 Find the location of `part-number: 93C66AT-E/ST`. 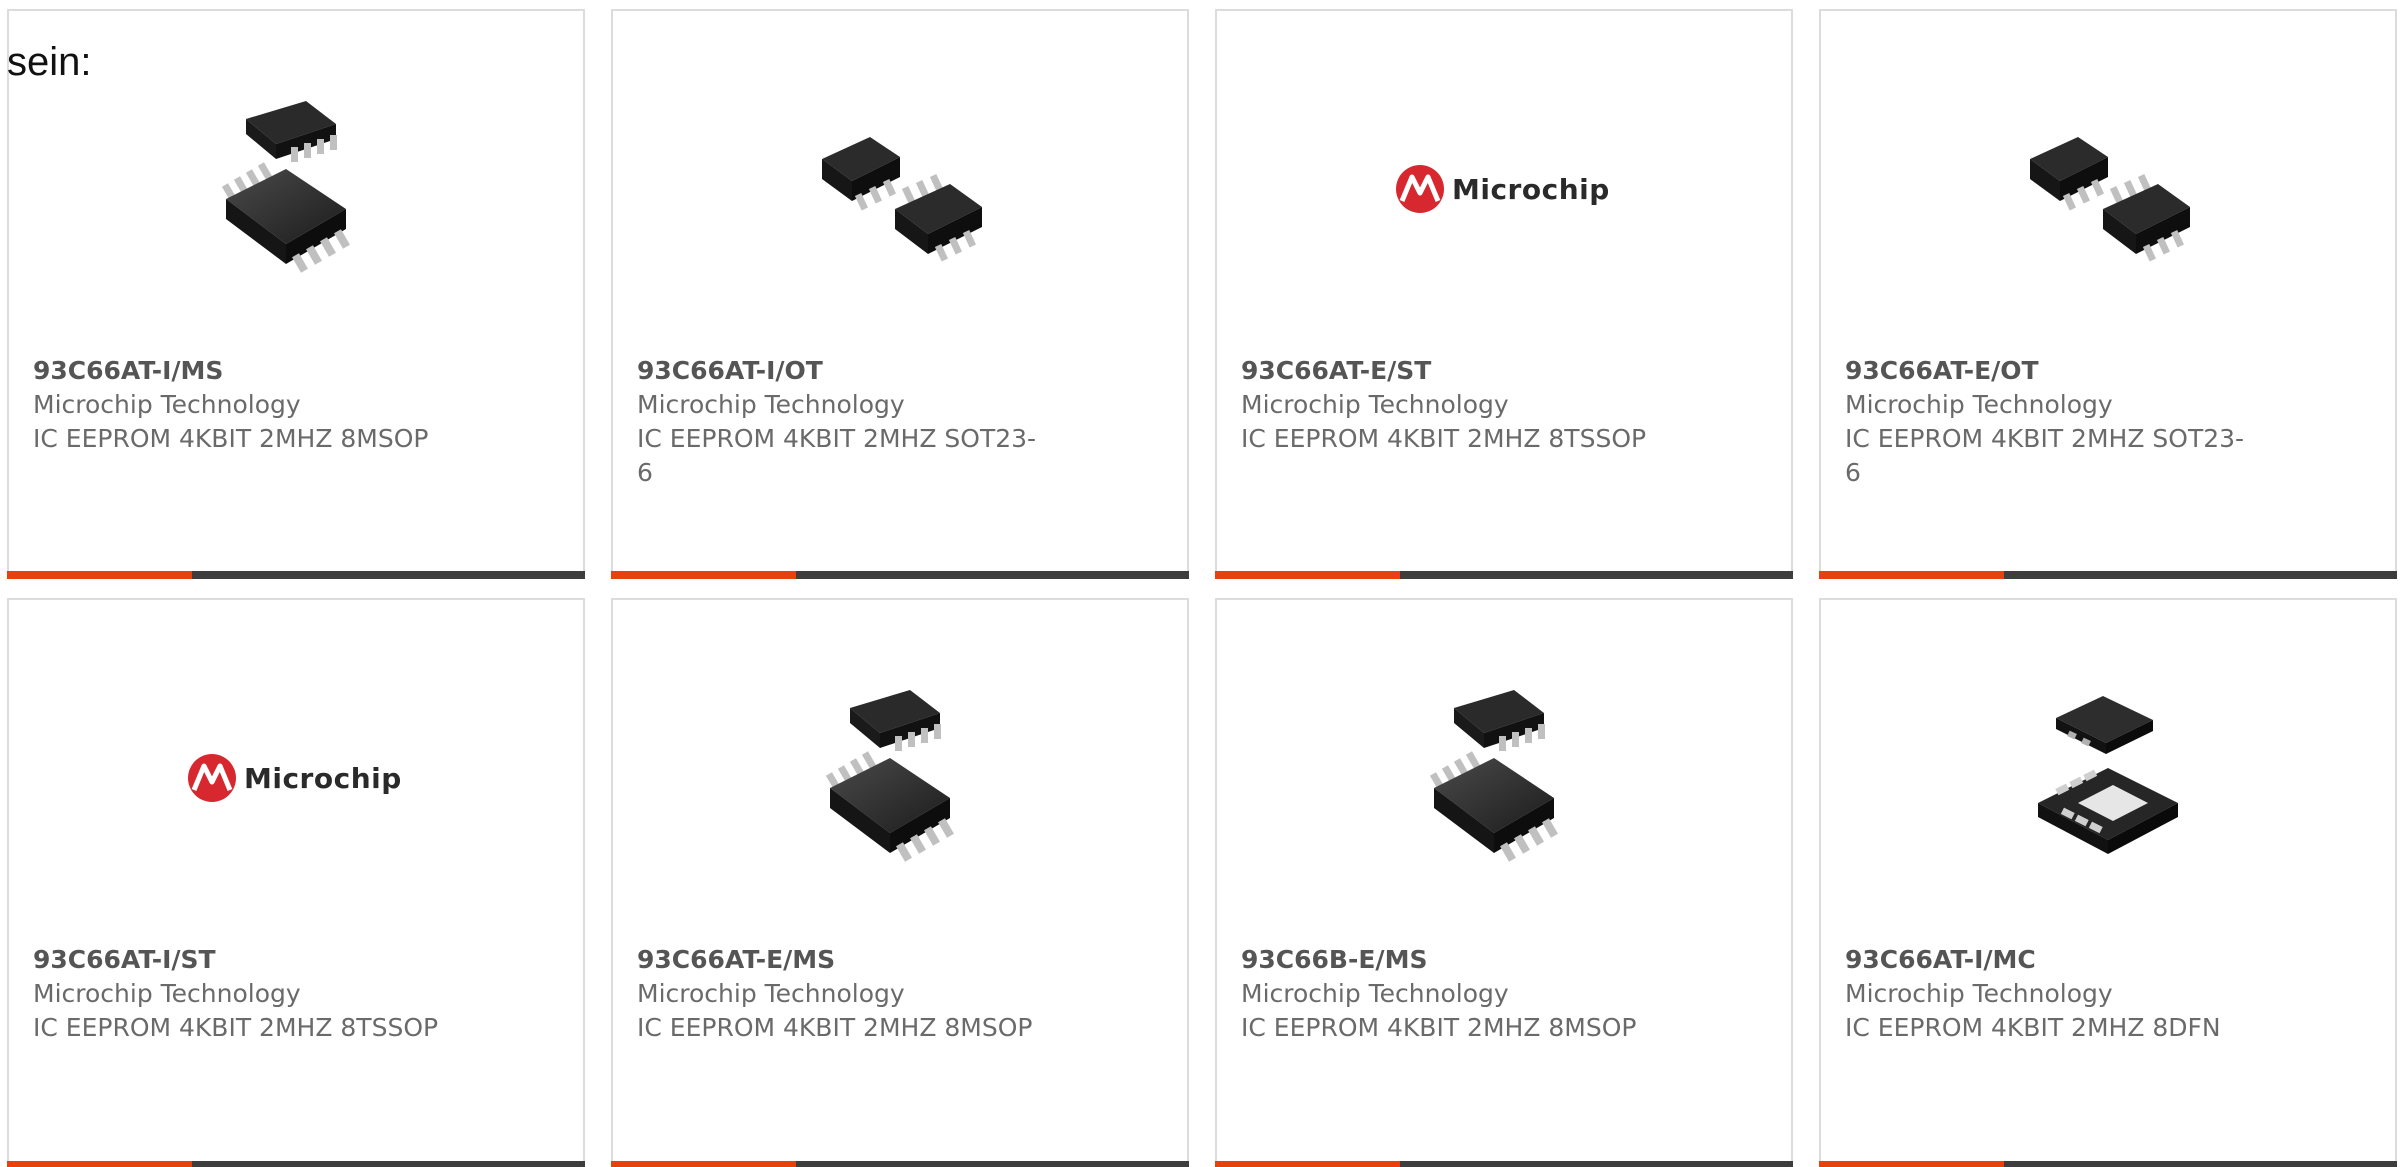

part-number: 93C66AT-E/ST is located at coordinates (1456, 371).